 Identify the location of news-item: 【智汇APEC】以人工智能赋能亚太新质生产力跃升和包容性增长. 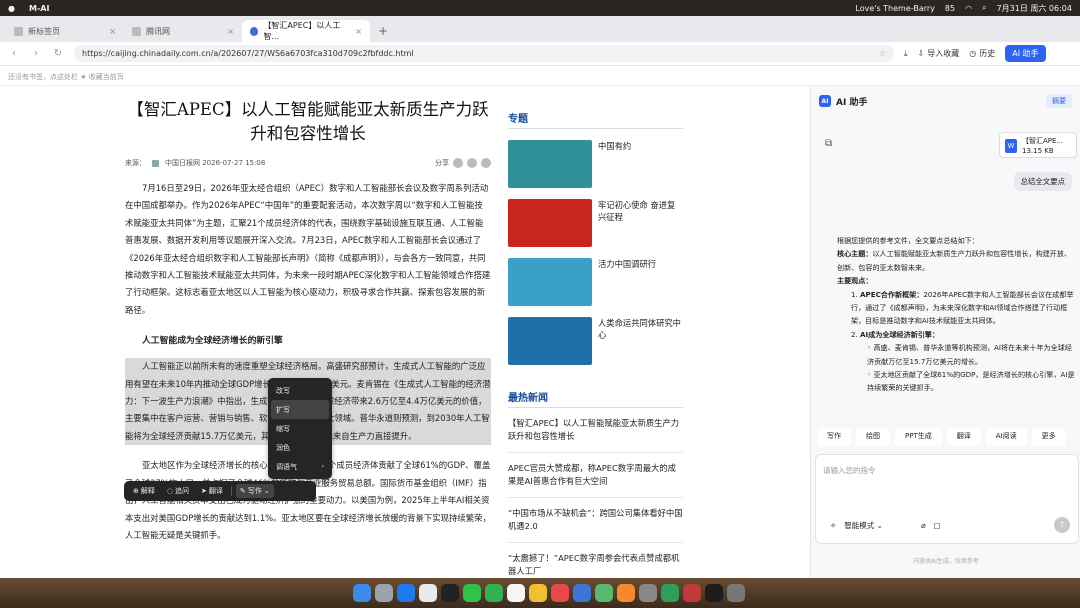
(595, 430).